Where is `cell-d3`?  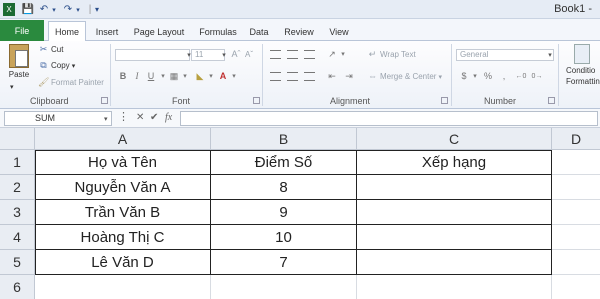
cell-d3 is located at coordinates (576, 212).